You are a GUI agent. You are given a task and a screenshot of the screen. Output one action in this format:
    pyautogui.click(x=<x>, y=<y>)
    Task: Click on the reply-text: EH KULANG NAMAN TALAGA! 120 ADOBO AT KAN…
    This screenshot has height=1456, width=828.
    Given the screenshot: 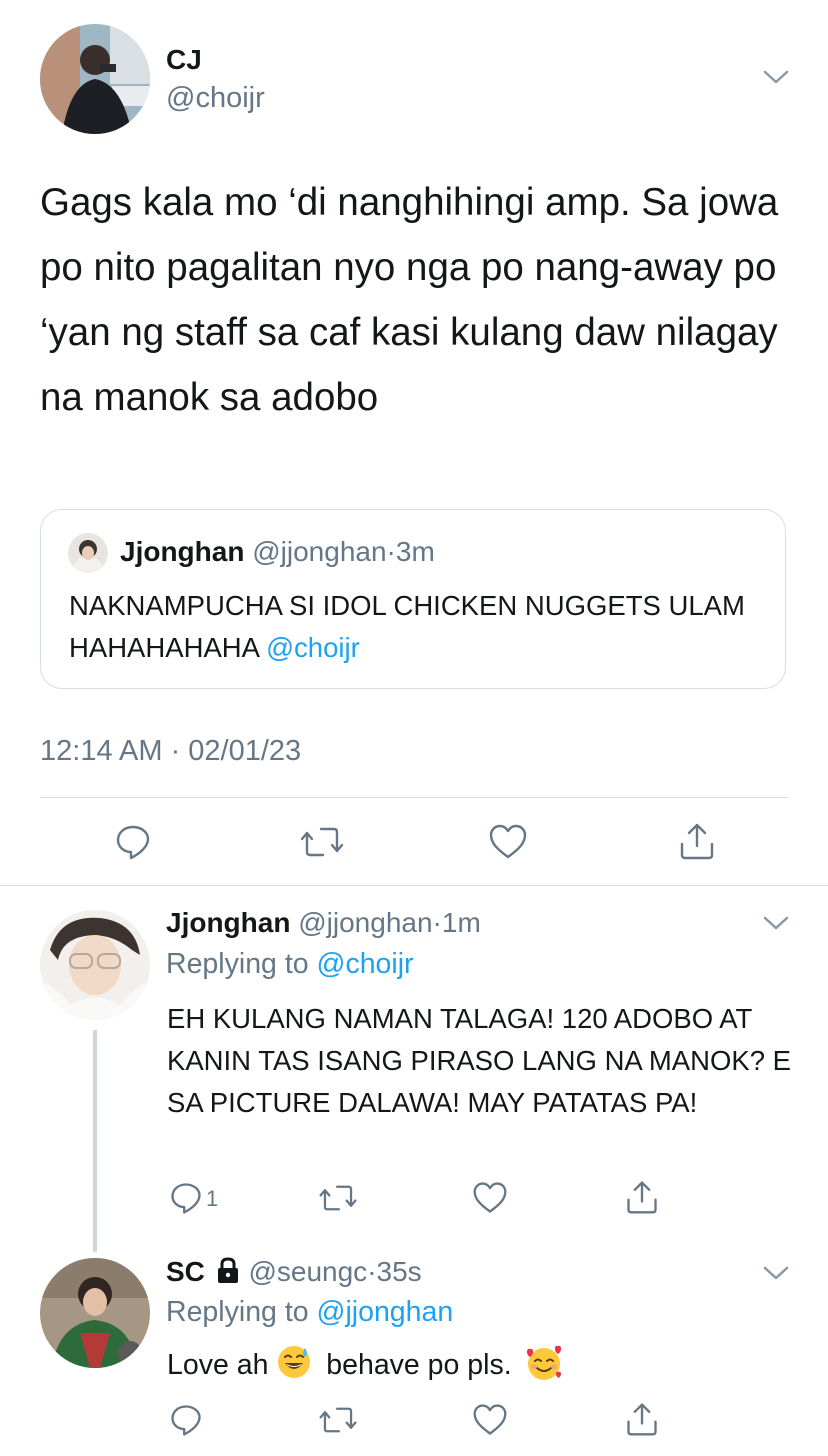 What is the action you would take?
    pyautogui.click(x=479, y=1060)
    